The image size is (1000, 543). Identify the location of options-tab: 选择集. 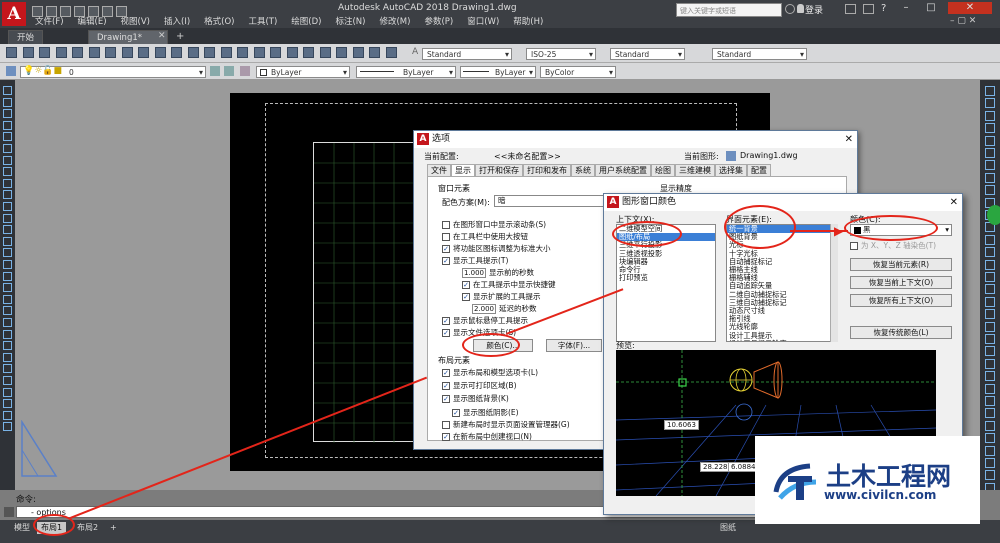
(731, 170).